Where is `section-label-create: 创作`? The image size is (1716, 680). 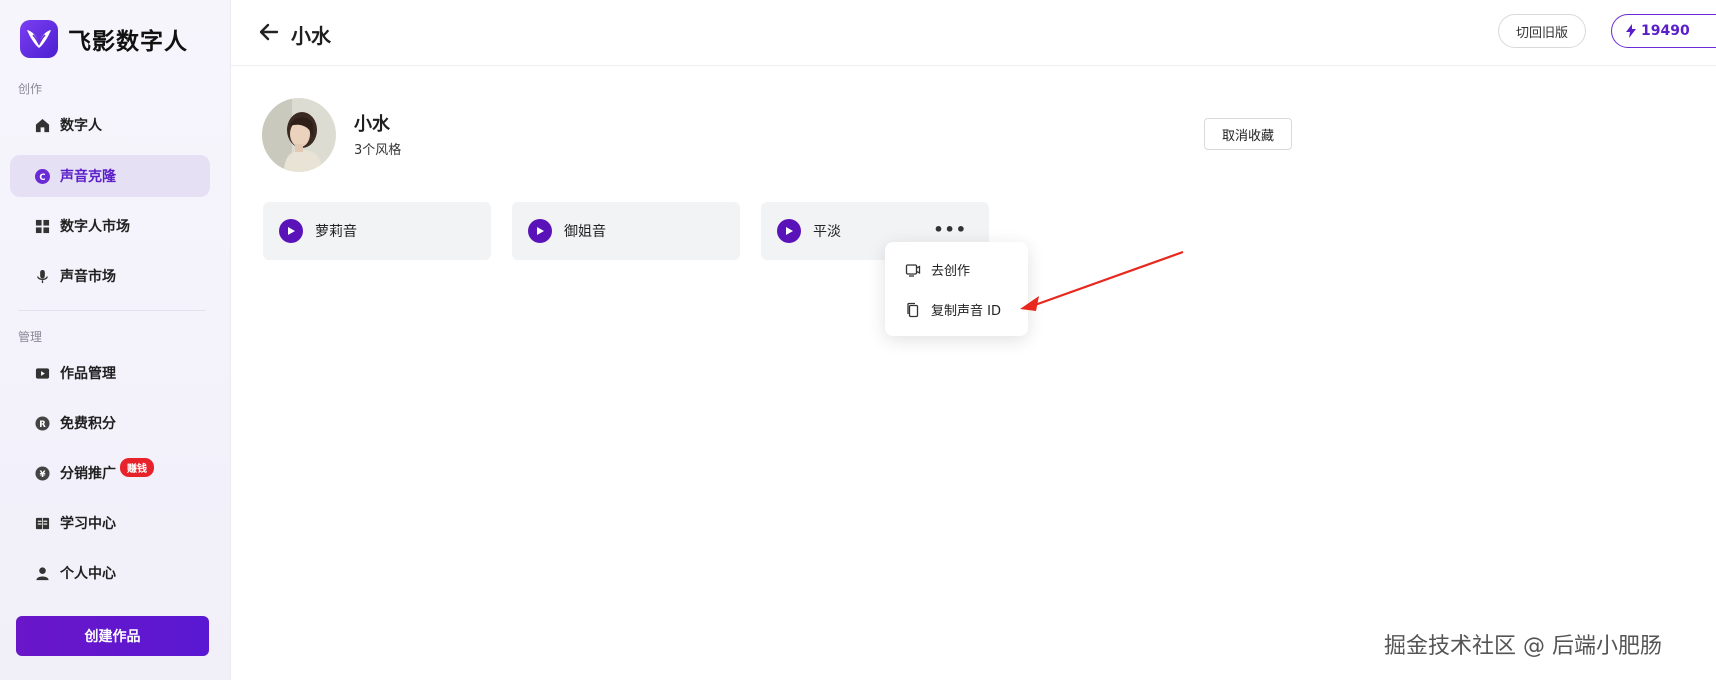
section-label-create: 创作 is located at coordinates (30, 89).